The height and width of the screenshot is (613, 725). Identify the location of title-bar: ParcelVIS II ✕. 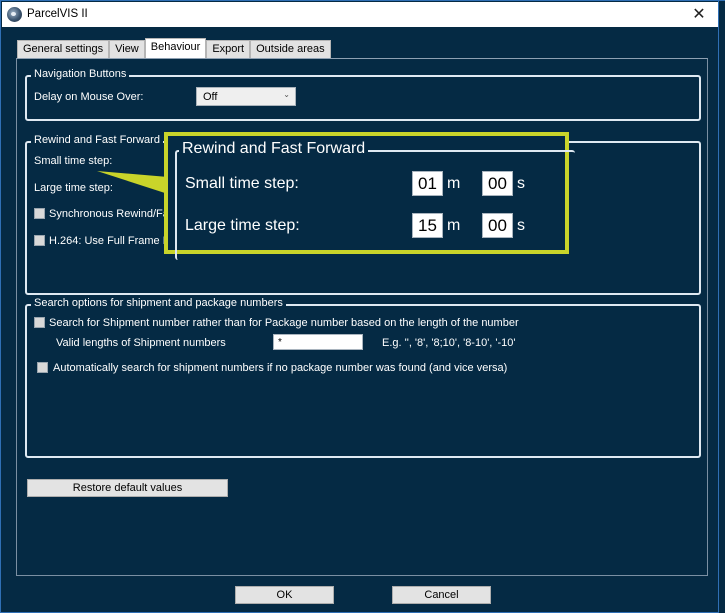
(360, 14).